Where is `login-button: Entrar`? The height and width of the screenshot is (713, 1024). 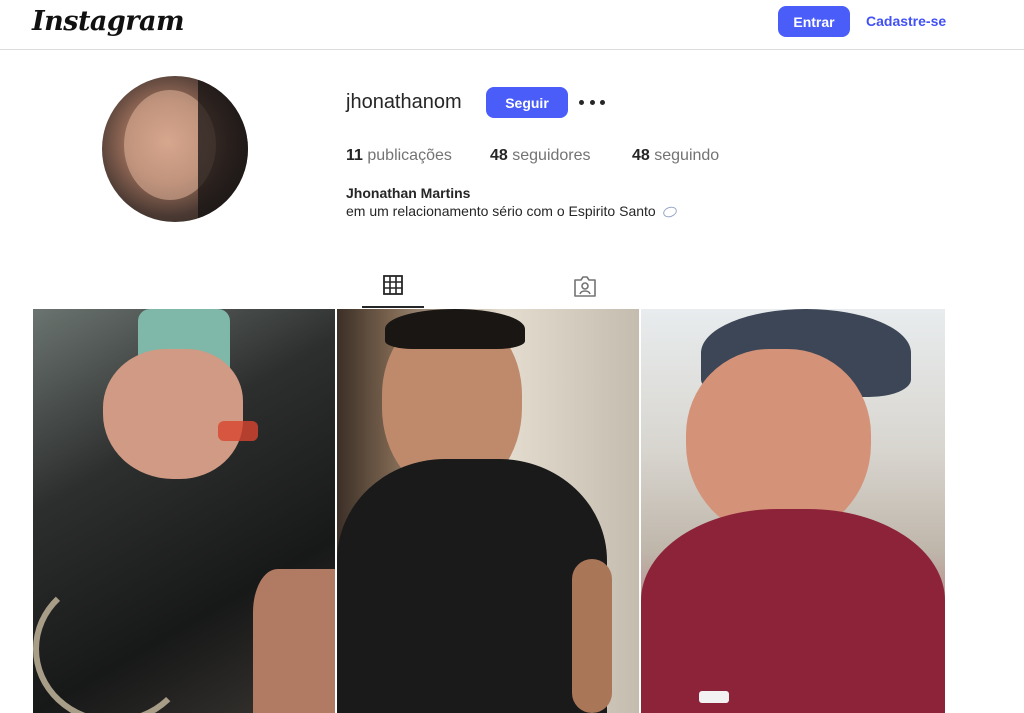 login-button: Entrar is located at coordinates (814, 21).